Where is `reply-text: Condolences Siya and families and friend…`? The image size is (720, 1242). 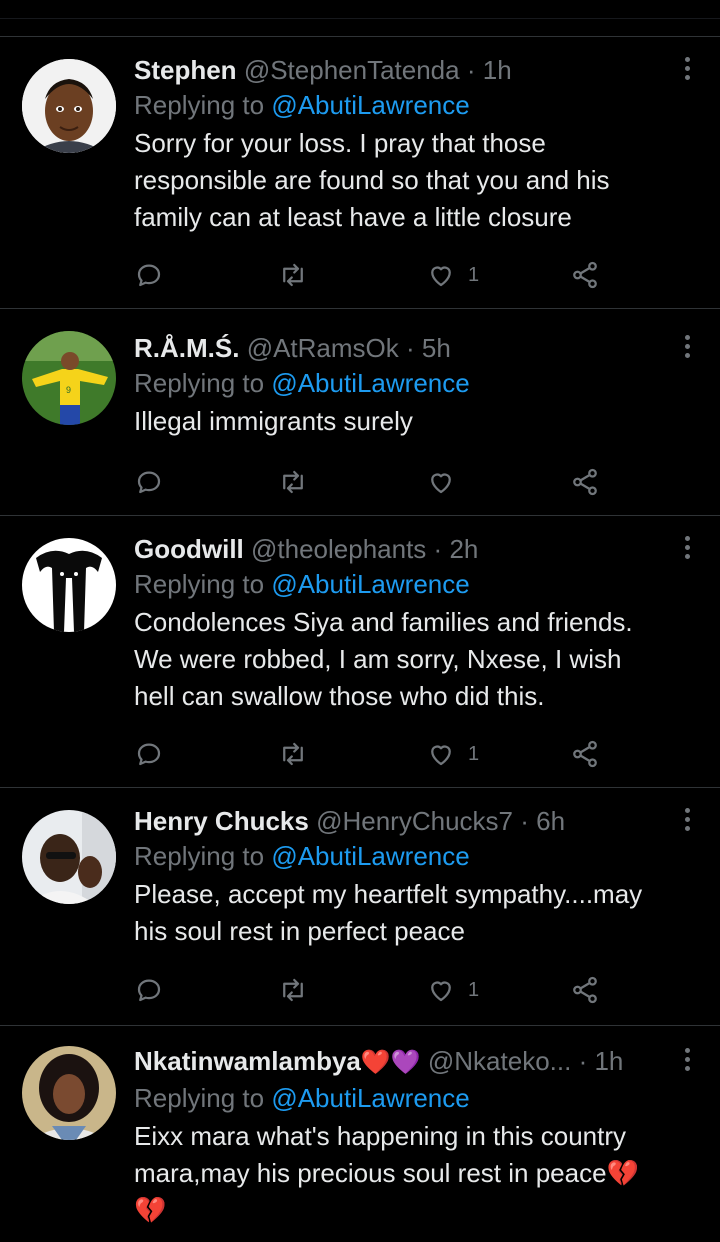
reply-text: Condolences Siya and families and friend… is located at coordinates (410, 659).